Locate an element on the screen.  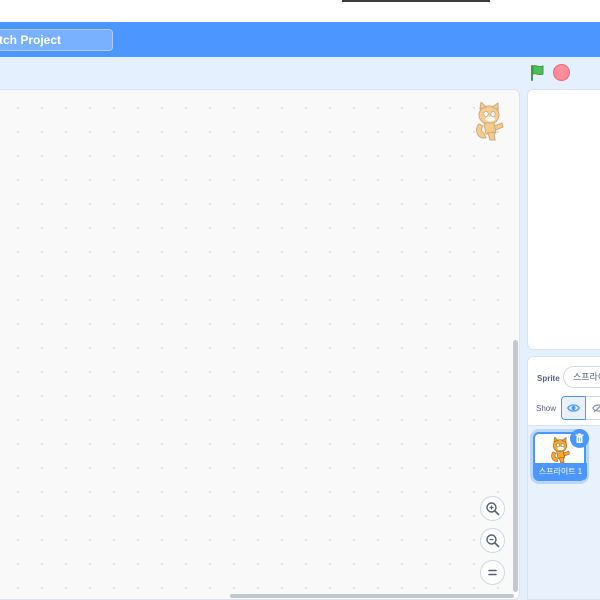
sprite-list-panel: 스프라이트 1 is located at coordinates (563, 513).